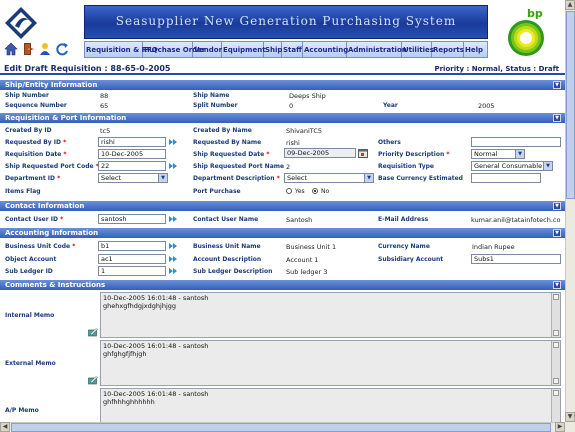 This screenshot has height=432, width=575. What do you see at coordinates (244, 49) in the screenshot?
I see `menu-equipment: Equipment` at bounding box center [244, 49].